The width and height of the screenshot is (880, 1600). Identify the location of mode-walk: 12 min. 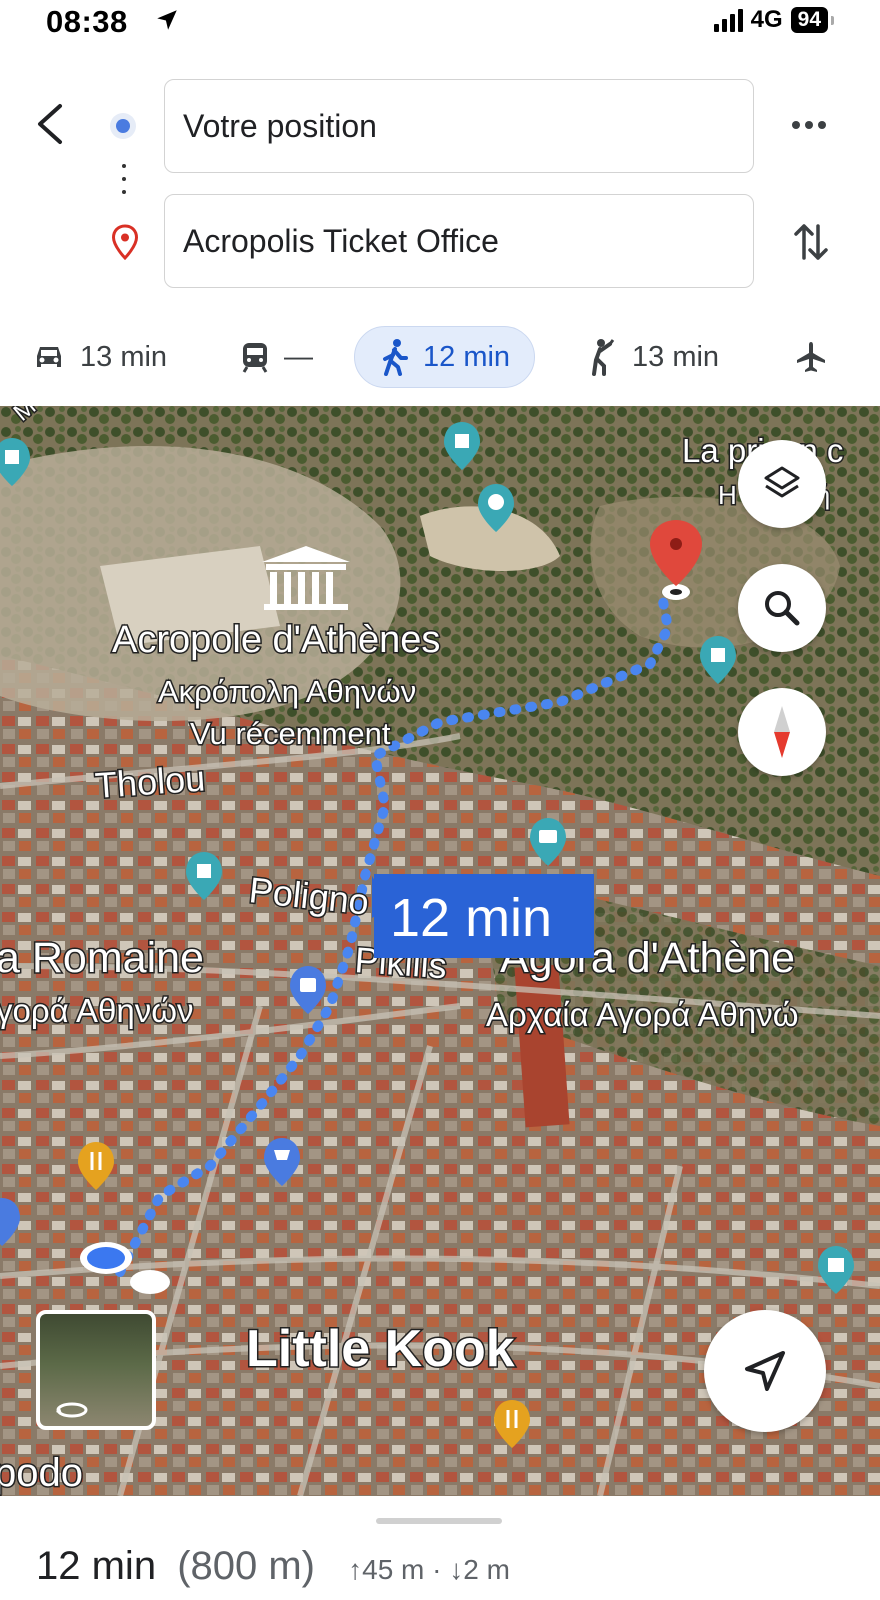
(445, 357).